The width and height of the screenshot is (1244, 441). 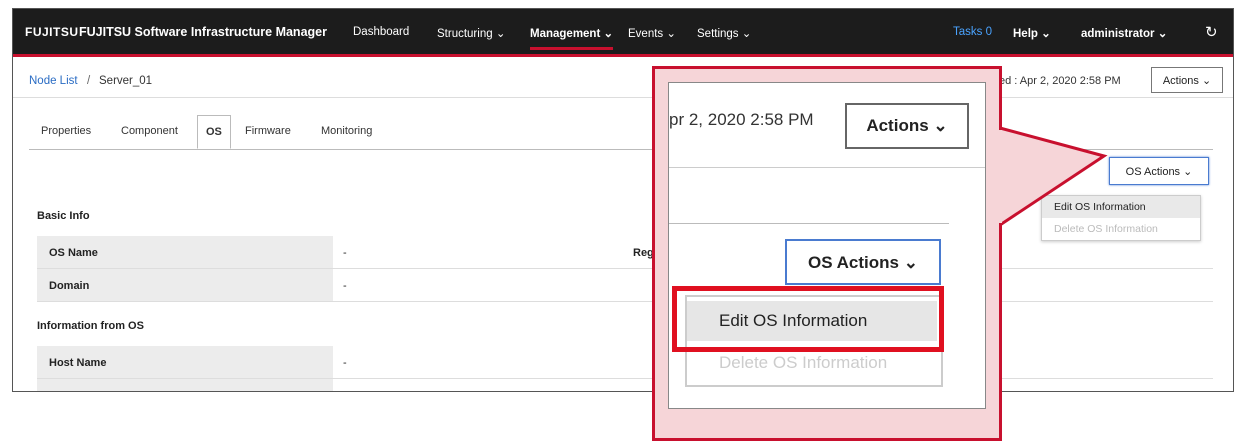 I want to click on callout-pointer-cover, so click(x=1000, y=176).